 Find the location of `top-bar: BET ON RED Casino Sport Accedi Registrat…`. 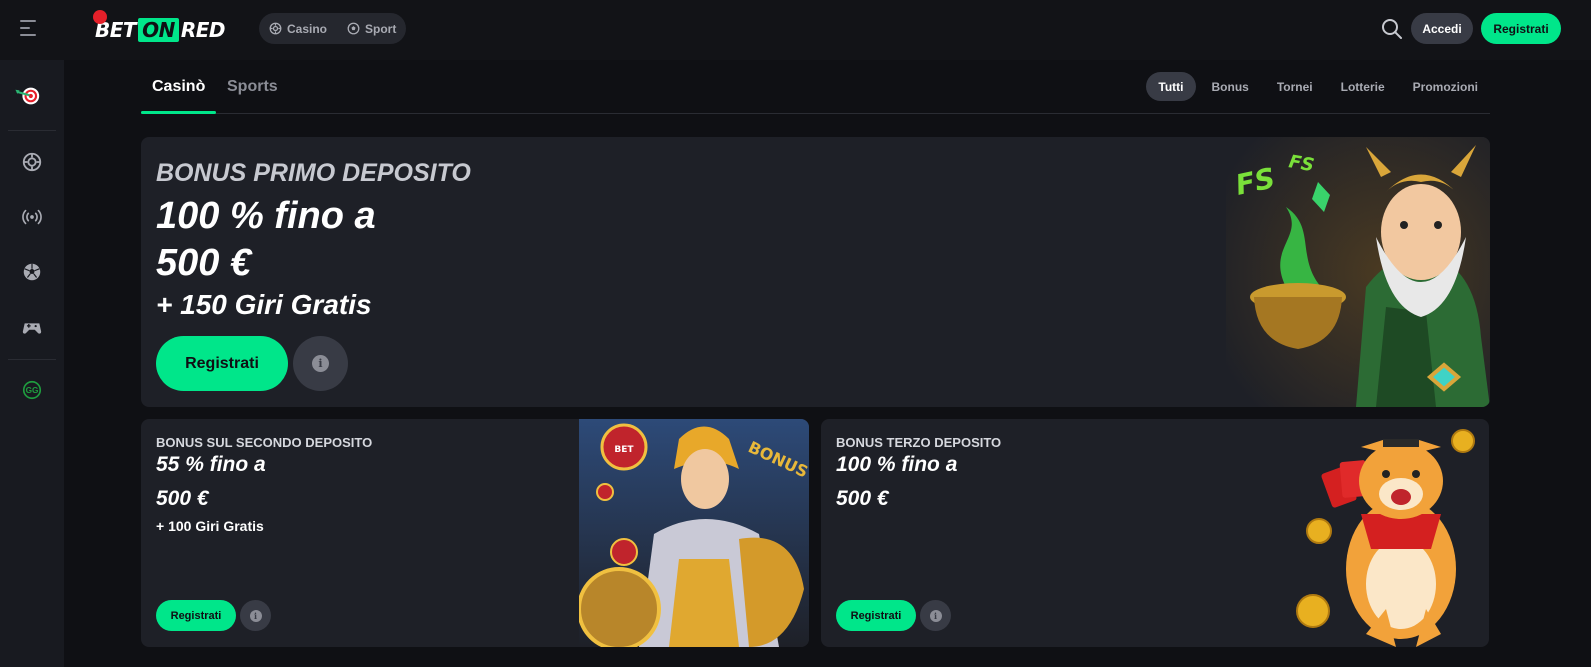

top-bar: BET ON RED Casino Sport Accedi Registrat… is located at coordinates (795, 30).